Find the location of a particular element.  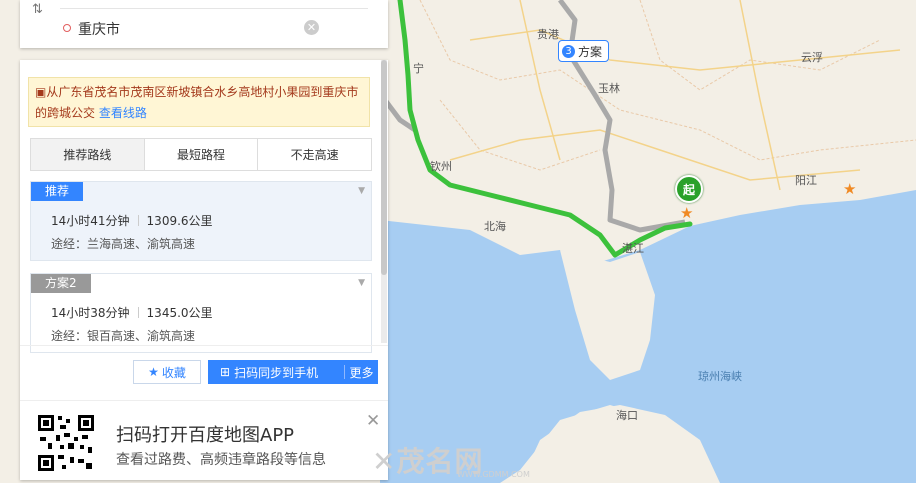

qr-grid-icon: ⊞ is located at coordinates (225, 372).